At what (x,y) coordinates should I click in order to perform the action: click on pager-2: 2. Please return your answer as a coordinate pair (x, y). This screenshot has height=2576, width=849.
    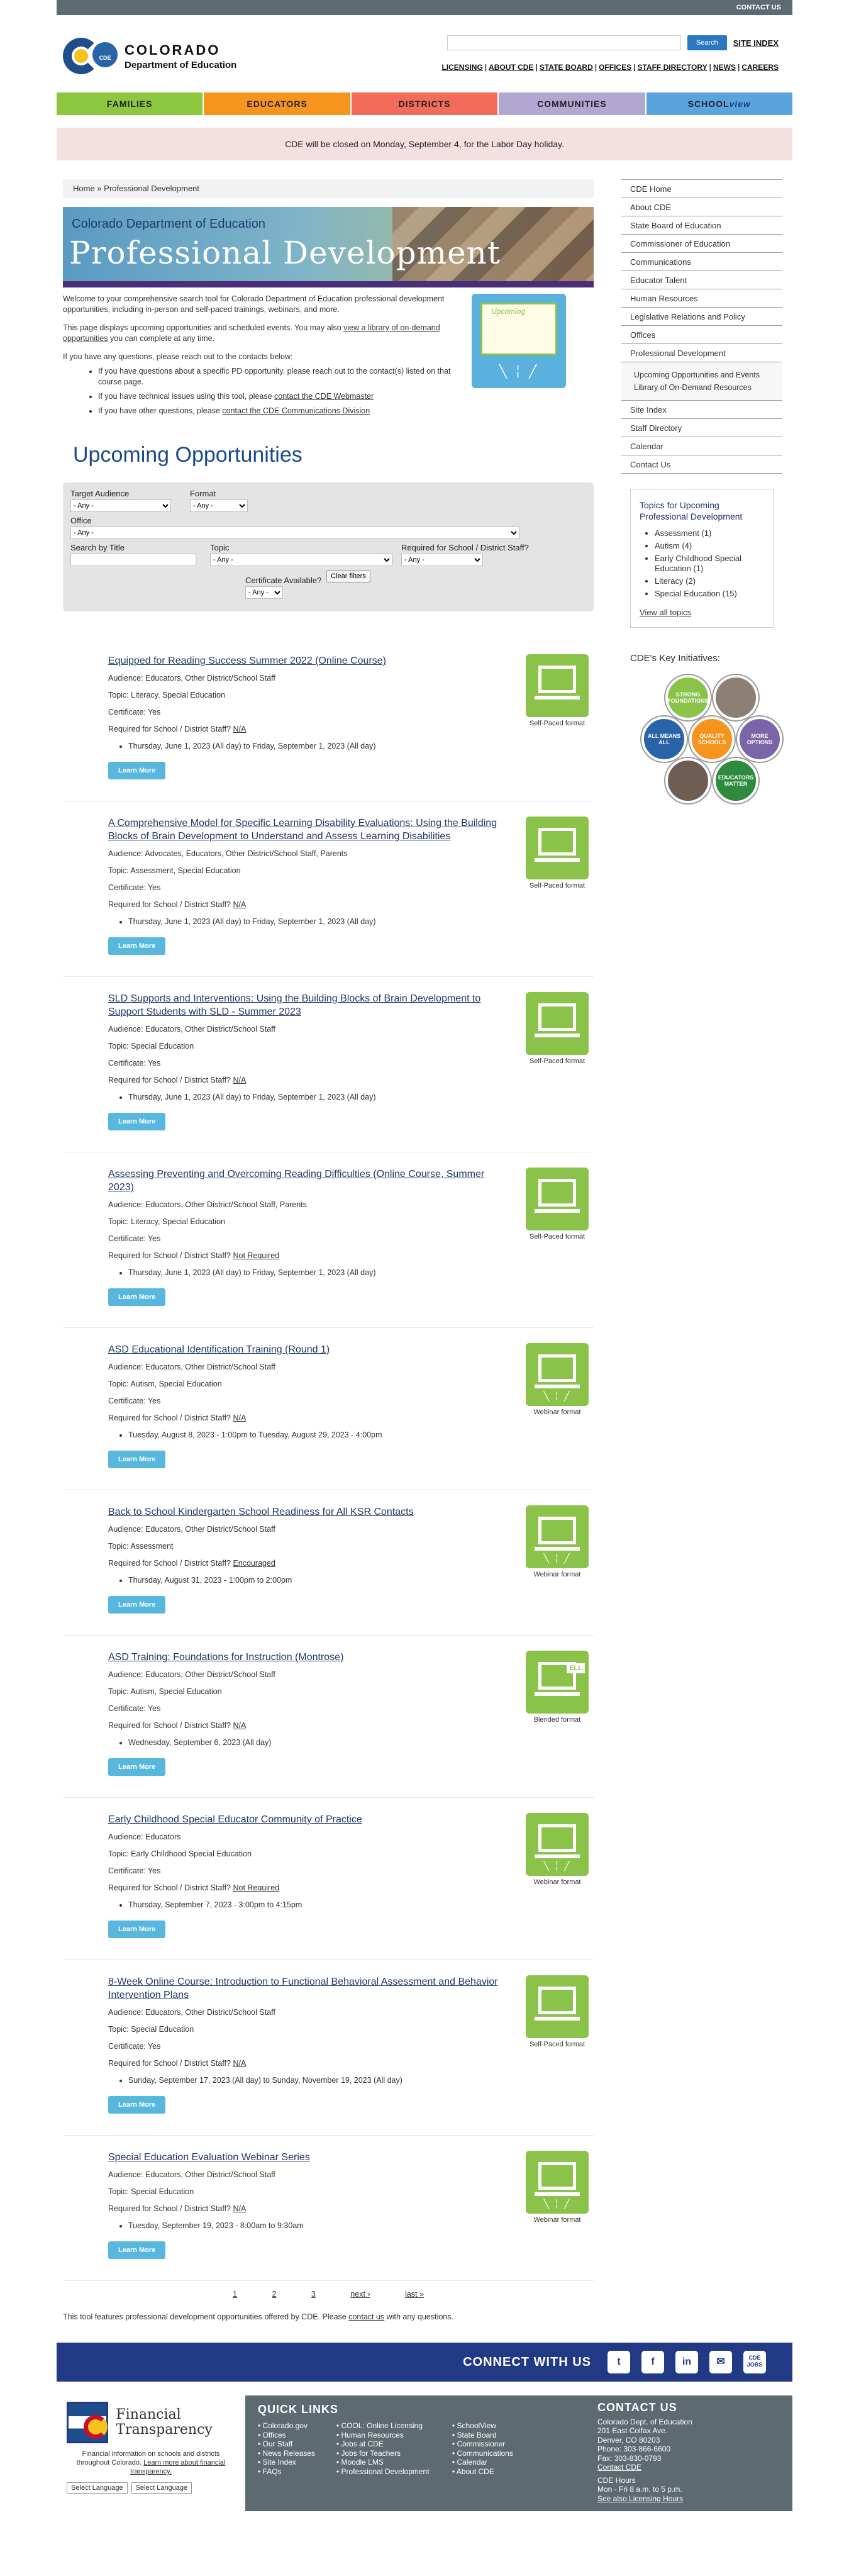
    Looking at the image, I should click on (274, 2294).